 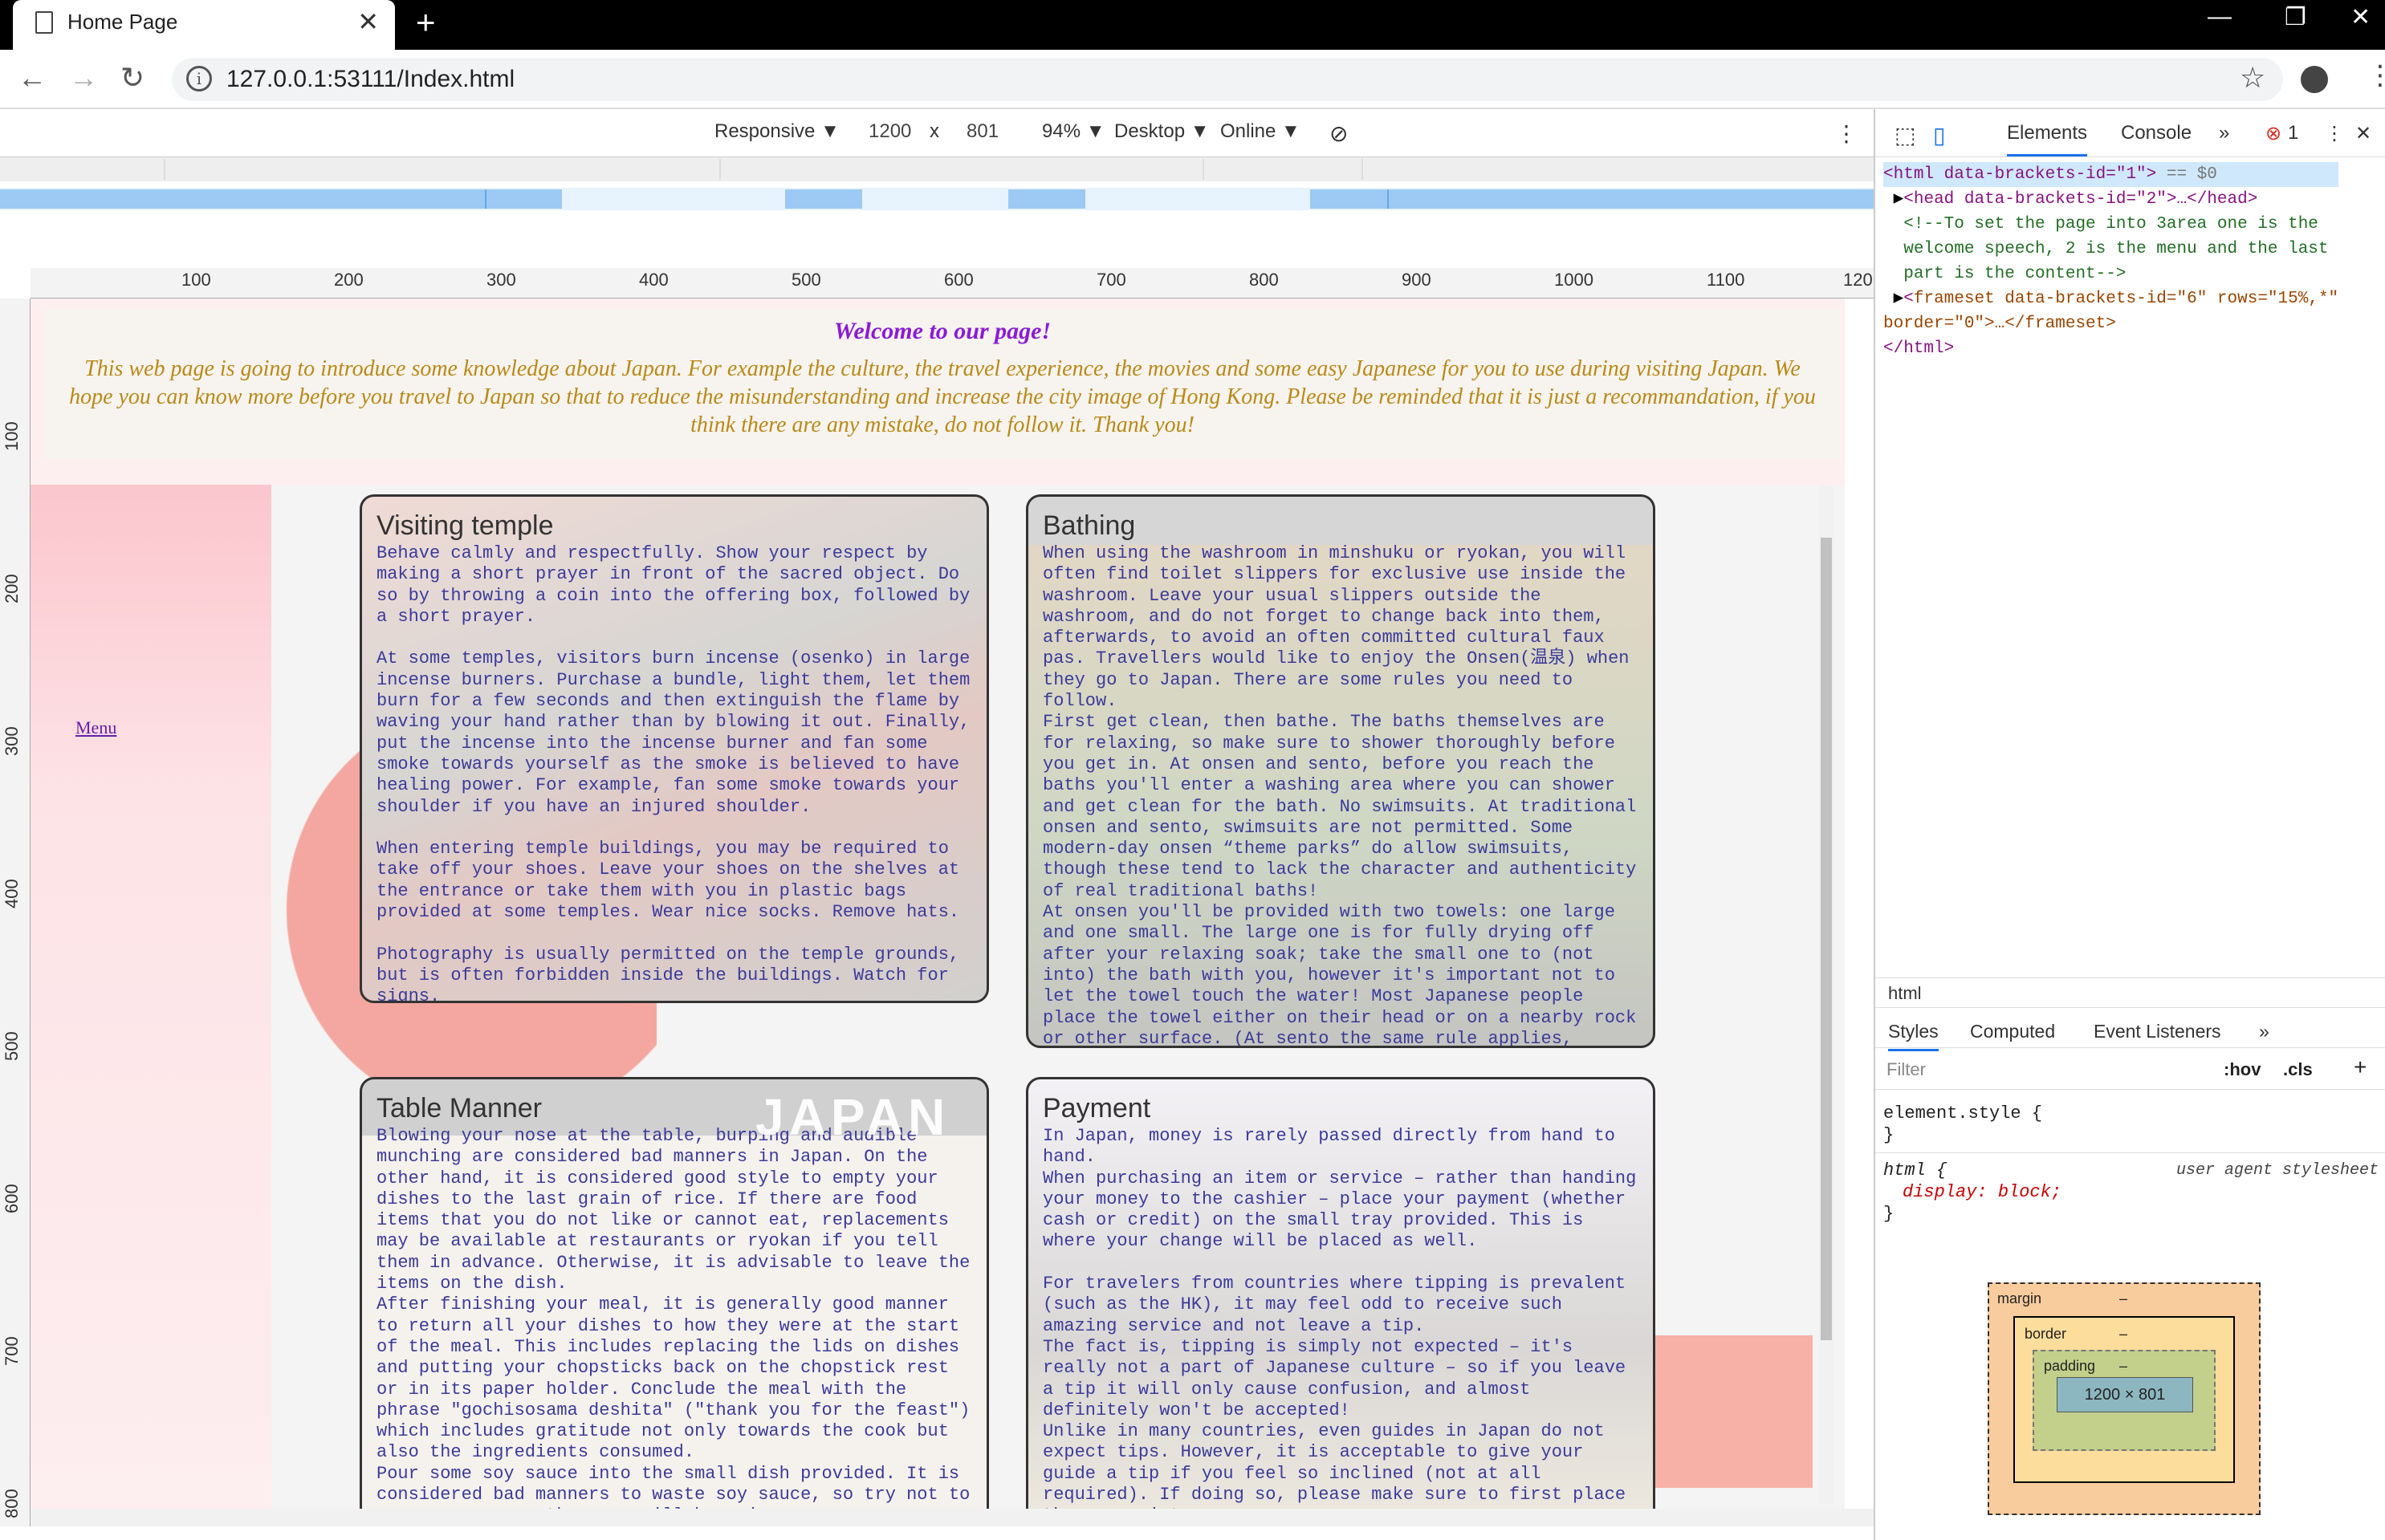 I want to click on dom-node-html: <html data-brackets-id="1"> == $0, so click(x=2111, y=174).